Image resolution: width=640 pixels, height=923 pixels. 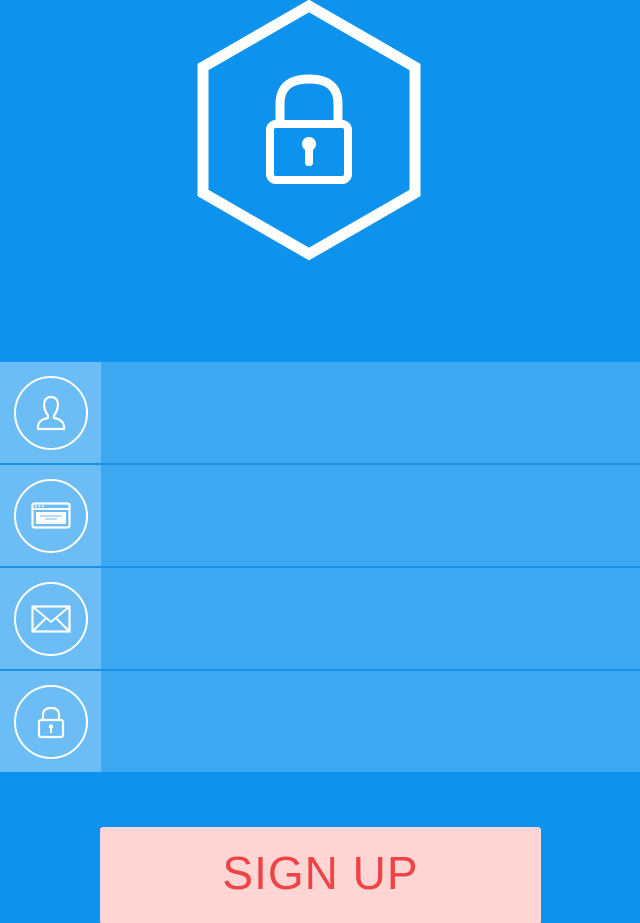 I want to click on password-icon-cell, so click(x=50, y=721).